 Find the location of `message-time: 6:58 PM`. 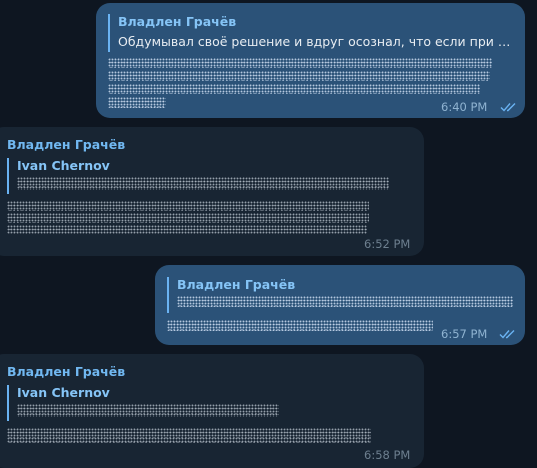

message-time: 6:58 PM is located at coordinates (387, 455).